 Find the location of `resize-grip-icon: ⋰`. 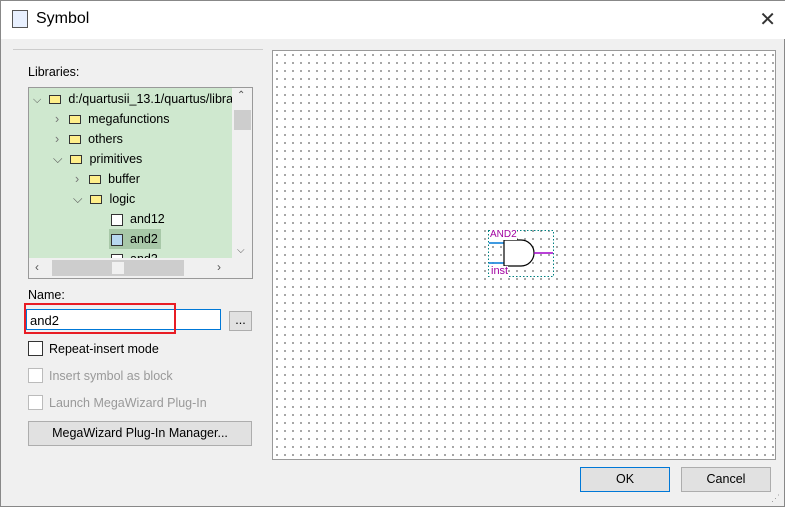

resize-grip-icon: ⋰ is located at coordinates (775, 498).